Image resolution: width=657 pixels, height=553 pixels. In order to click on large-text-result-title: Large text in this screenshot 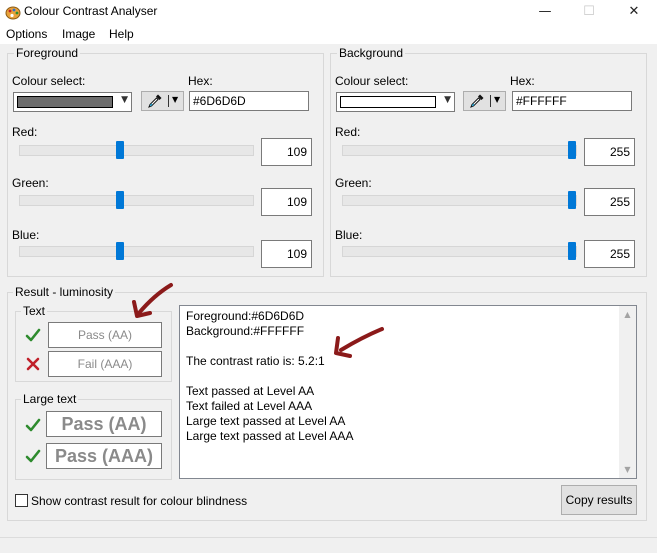, I will do `click(50, 399)`.